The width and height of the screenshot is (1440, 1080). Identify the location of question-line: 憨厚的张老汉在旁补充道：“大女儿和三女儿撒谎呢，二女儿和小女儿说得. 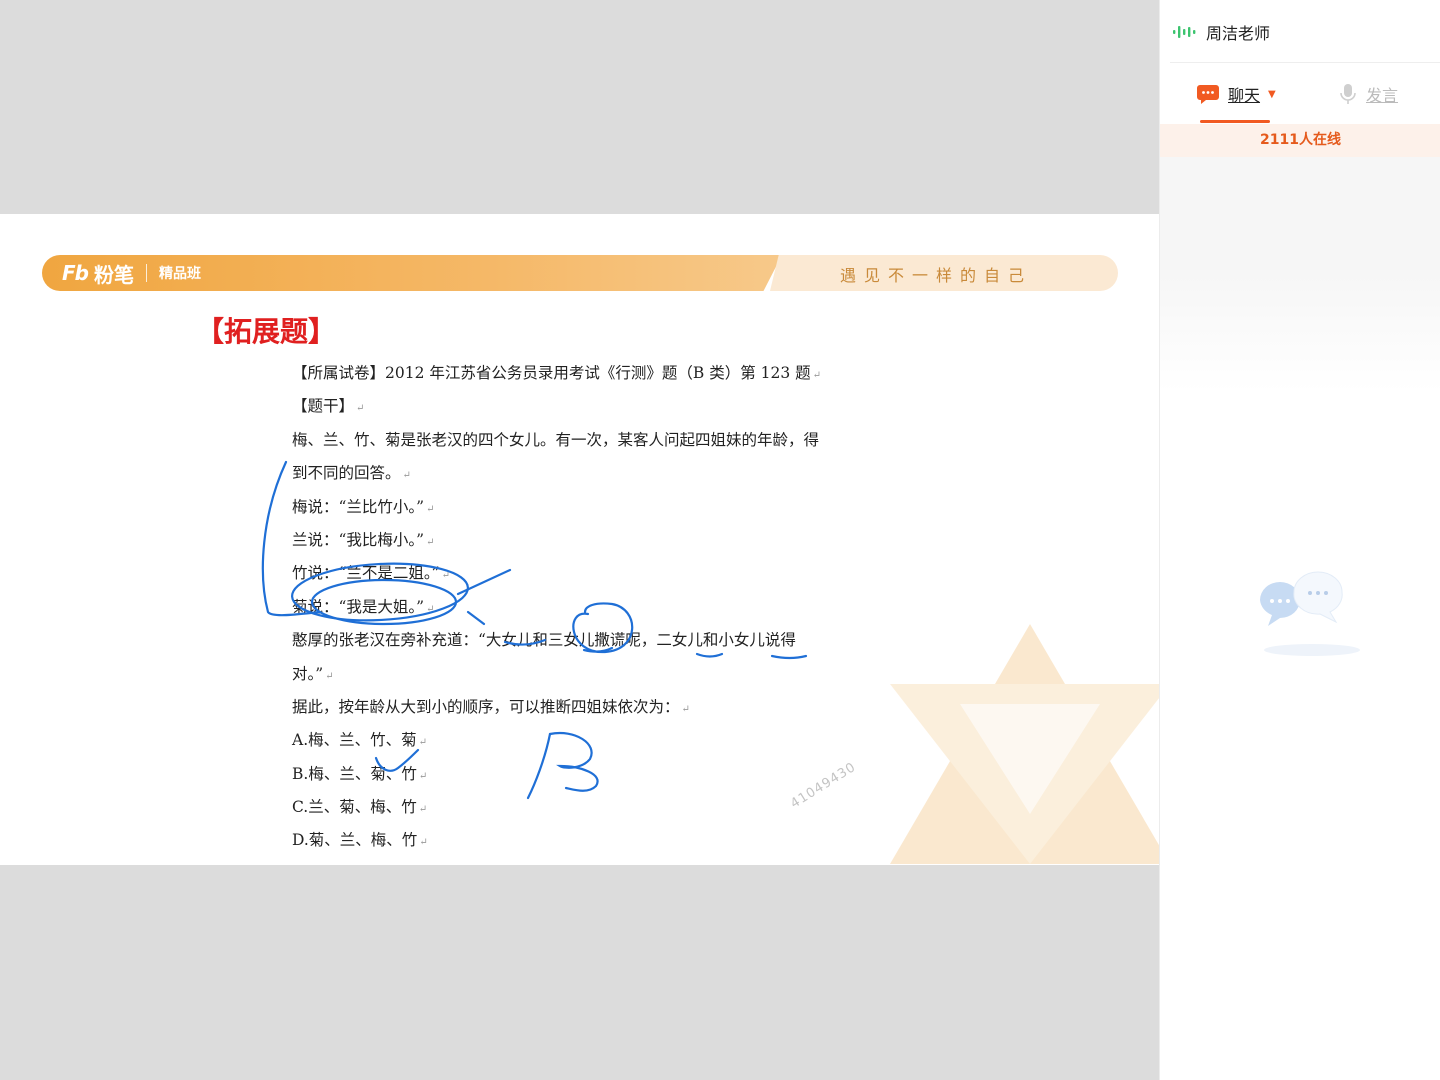
(544, 640).